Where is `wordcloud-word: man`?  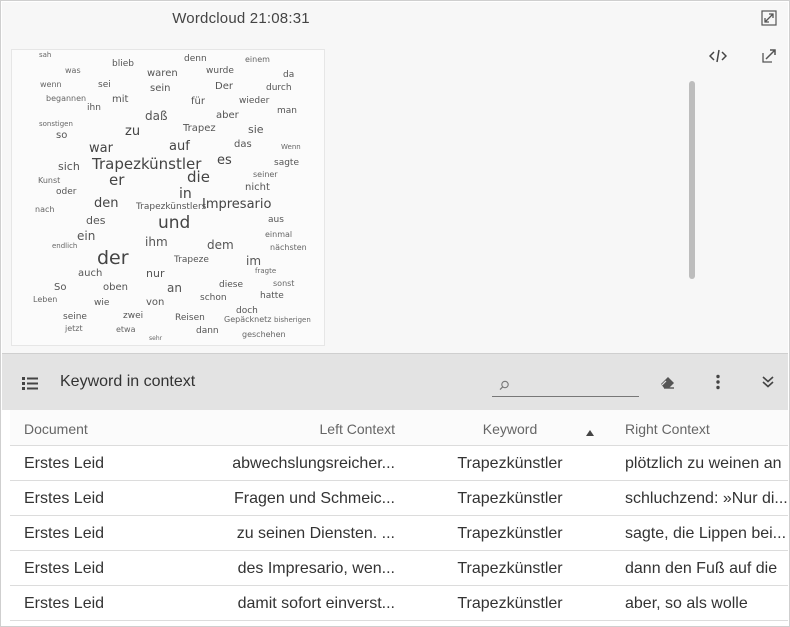 wordcloud-word: man is located at coordinates (287, 111).